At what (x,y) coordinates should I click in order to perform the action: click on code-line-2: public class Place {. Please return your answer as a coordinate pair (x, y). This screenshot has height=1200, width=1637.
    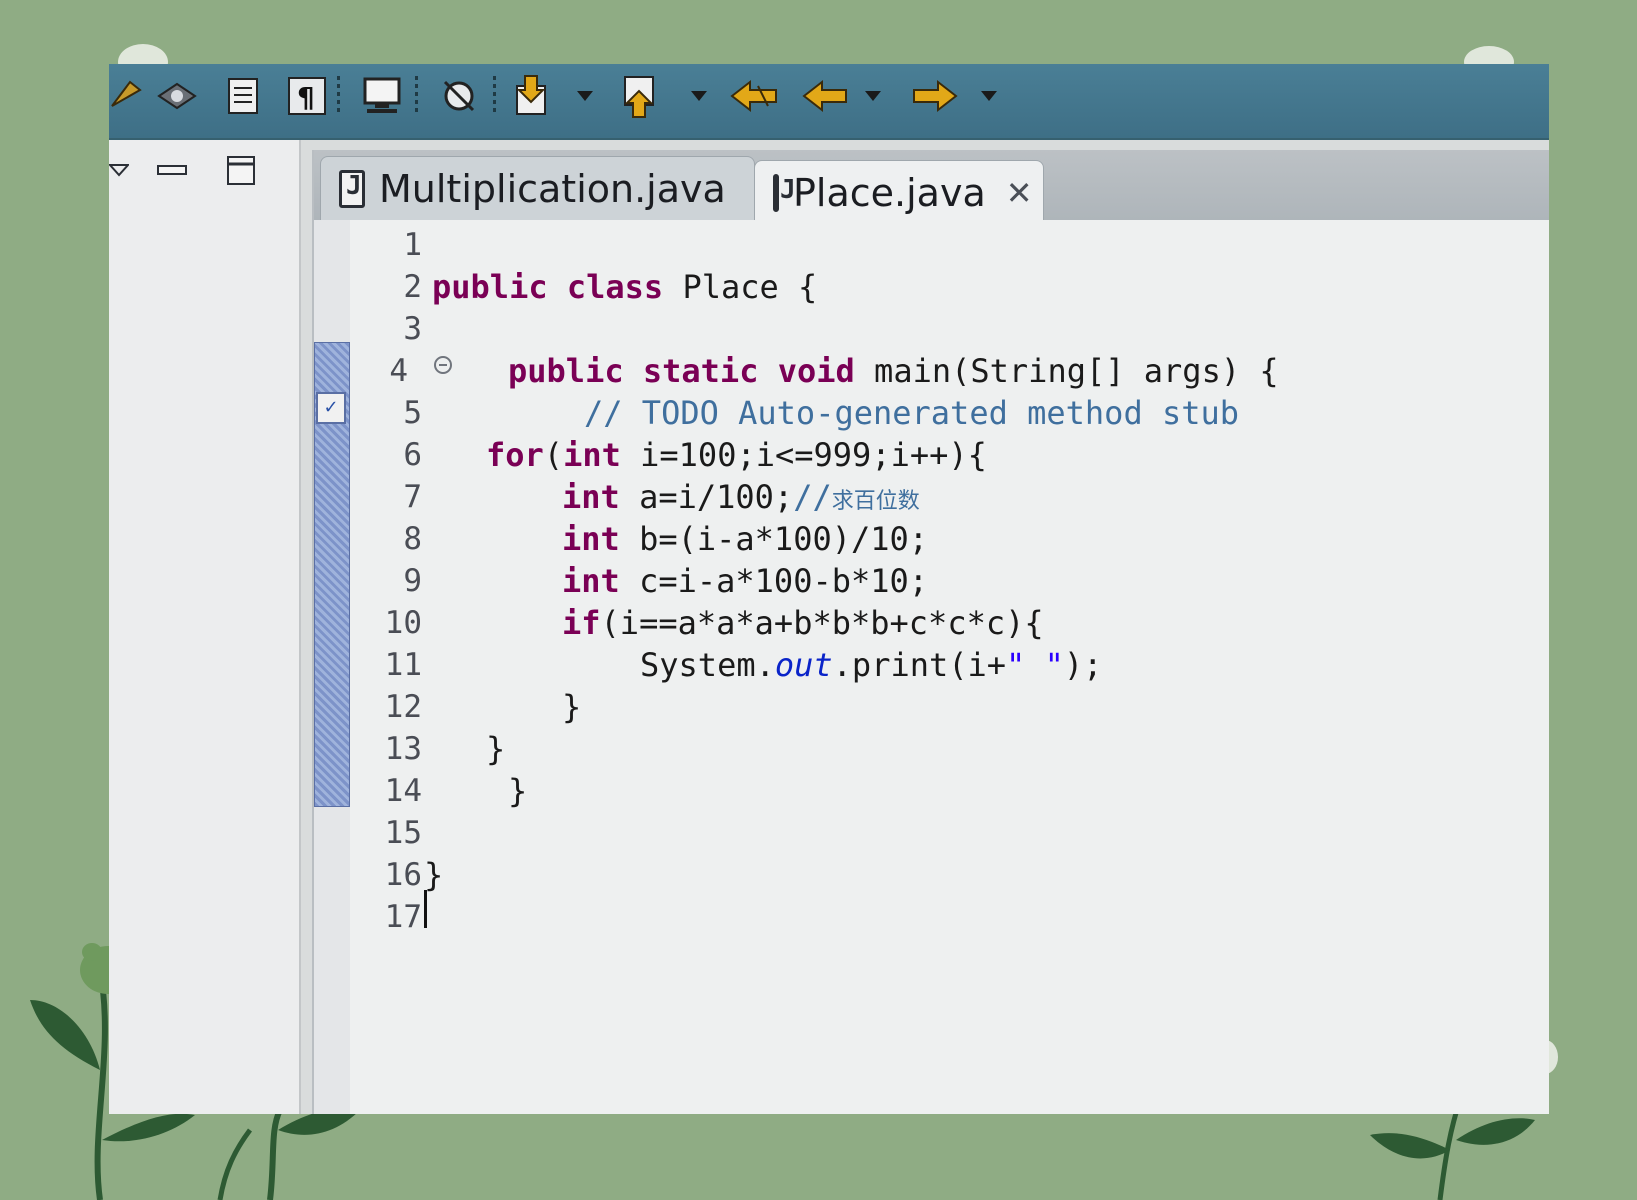
    Looking at the image, I should click on (624, 287).